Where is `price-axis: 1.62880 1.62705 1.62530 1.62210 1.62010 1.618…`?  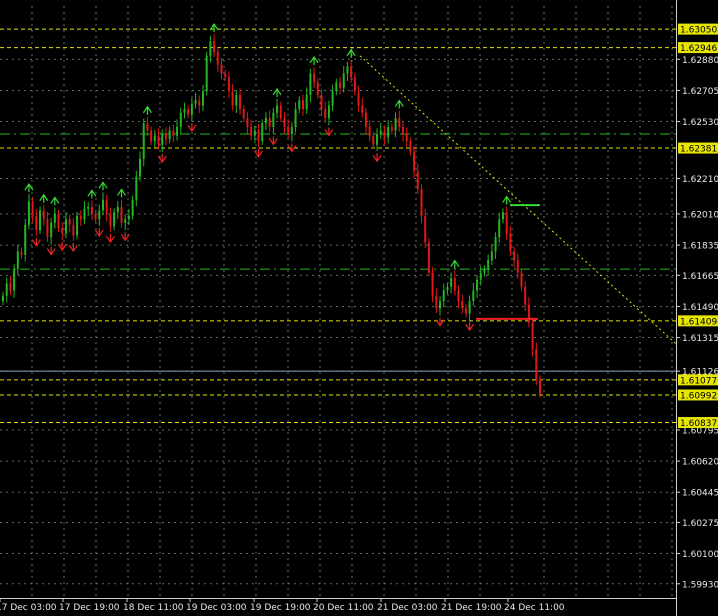 price-axis: 1.62880 1.62705 1.62530 1.62210 1.62010 1.618… is located at coordinates (697, 308).